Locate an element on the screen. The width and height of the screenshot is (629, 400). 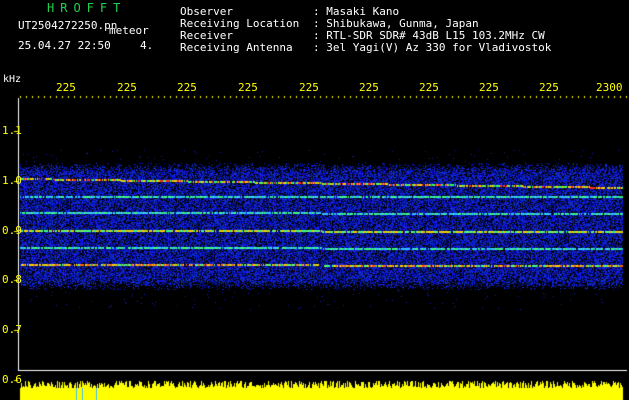
info-value-antenna: : 3el Yagi(V) Az 330 for Vladivostok is located at coordinates (432, 47).